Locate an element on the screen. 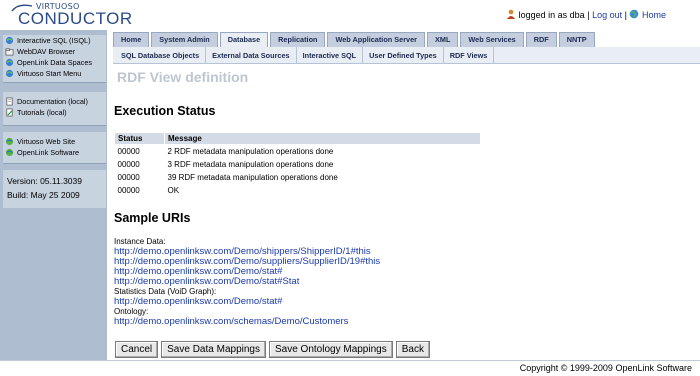 This screenshot has height=376, width=700. sidebar-item-openlink: OpenLink Software is located at coordinates (54, 152).